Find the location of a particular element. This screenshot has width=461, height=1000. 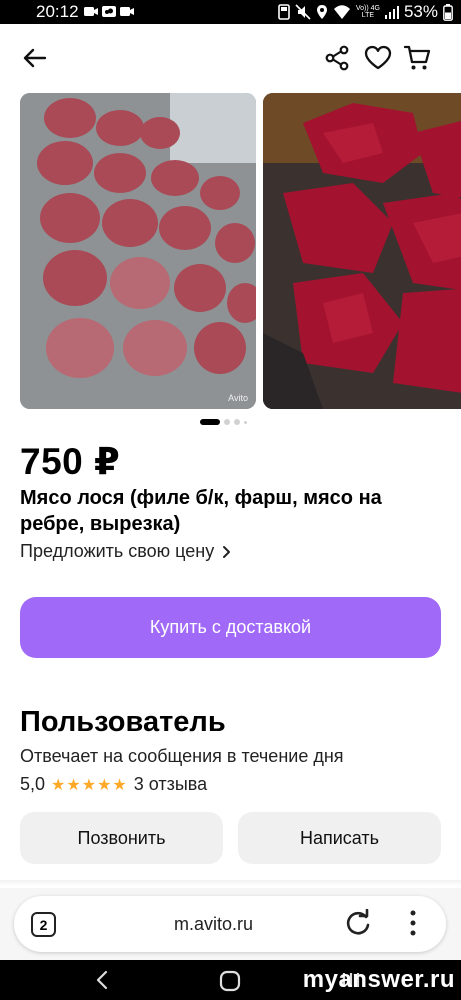

favorite-button is located at coordinates (378, 58).